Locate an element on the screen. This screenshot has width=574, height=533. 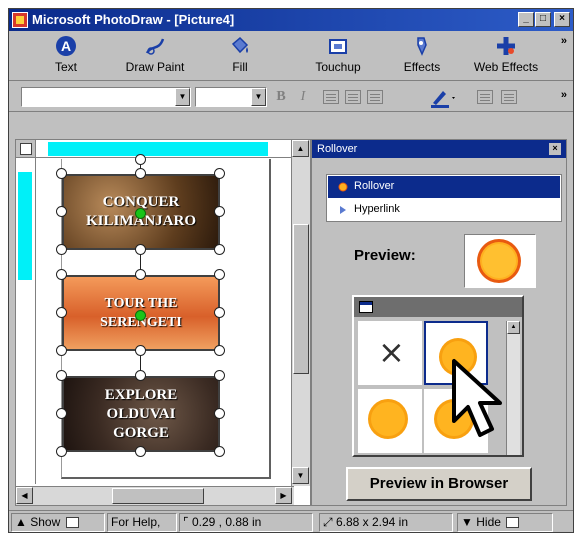
web-effects-icon is located at coordinates (506, 46).